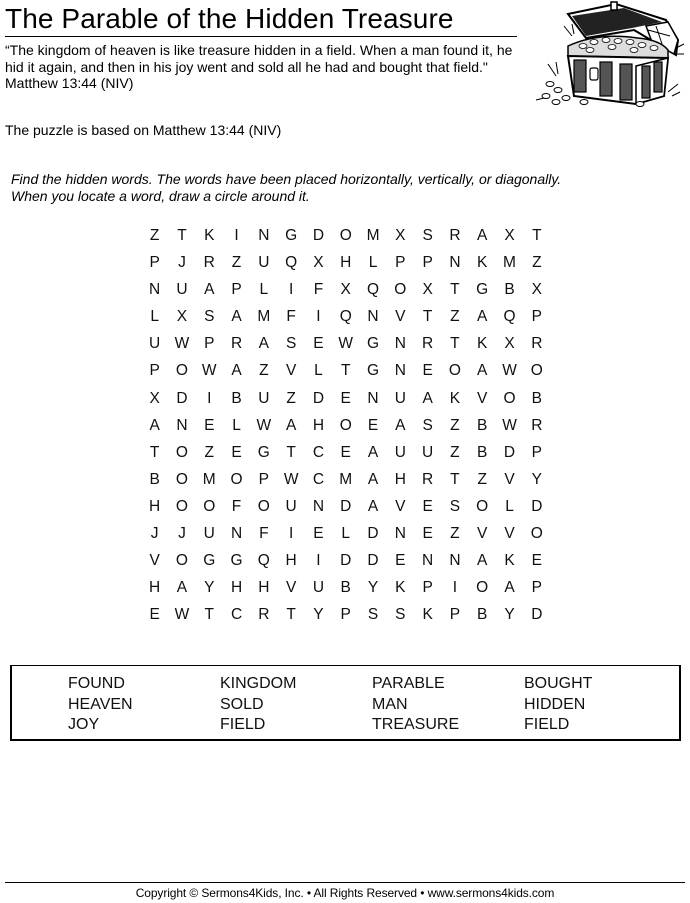 This screenshot has height=903, width=690. Describe the element at coordinates (154, 537) in the screenshot. I see `grid-letter: J` at that location.